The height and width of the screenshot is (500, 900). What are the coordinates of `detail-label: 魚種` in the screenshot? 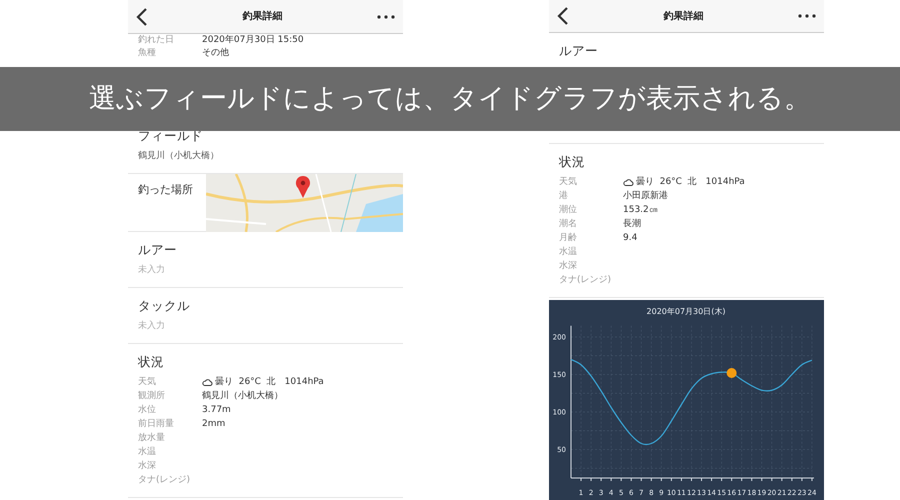 It's located at (147, 53).